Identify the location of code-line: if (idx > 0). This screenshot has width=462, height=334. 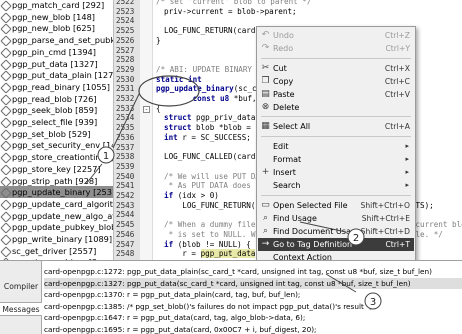
(191, 196).